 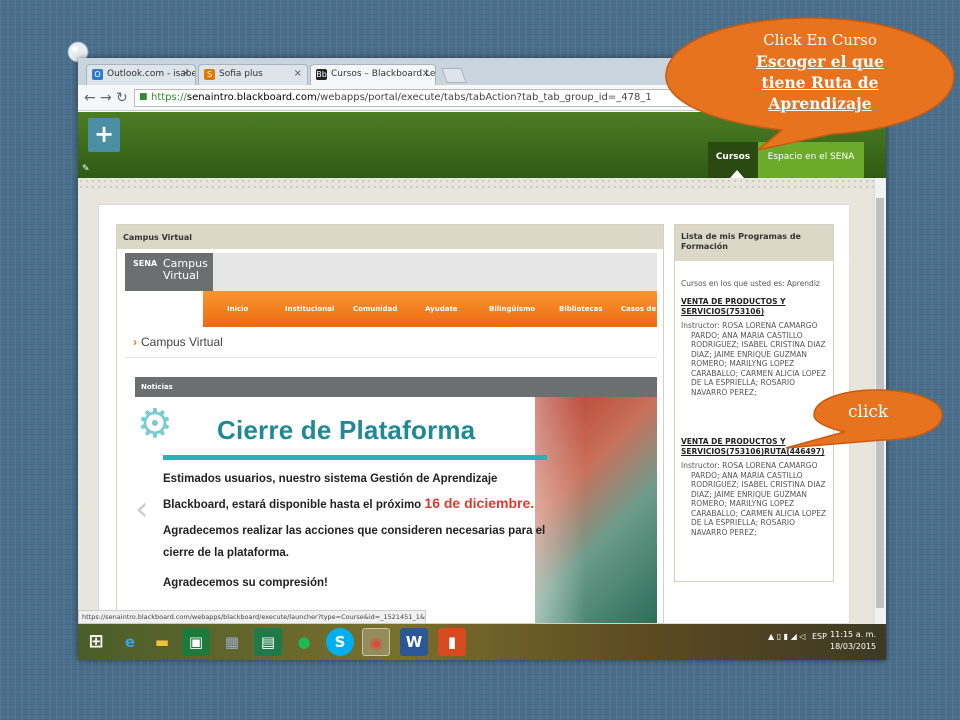 I want to click on tray-icons: ▲ ▯ ▮ ◢ ◁, so click(x=786, y=636).